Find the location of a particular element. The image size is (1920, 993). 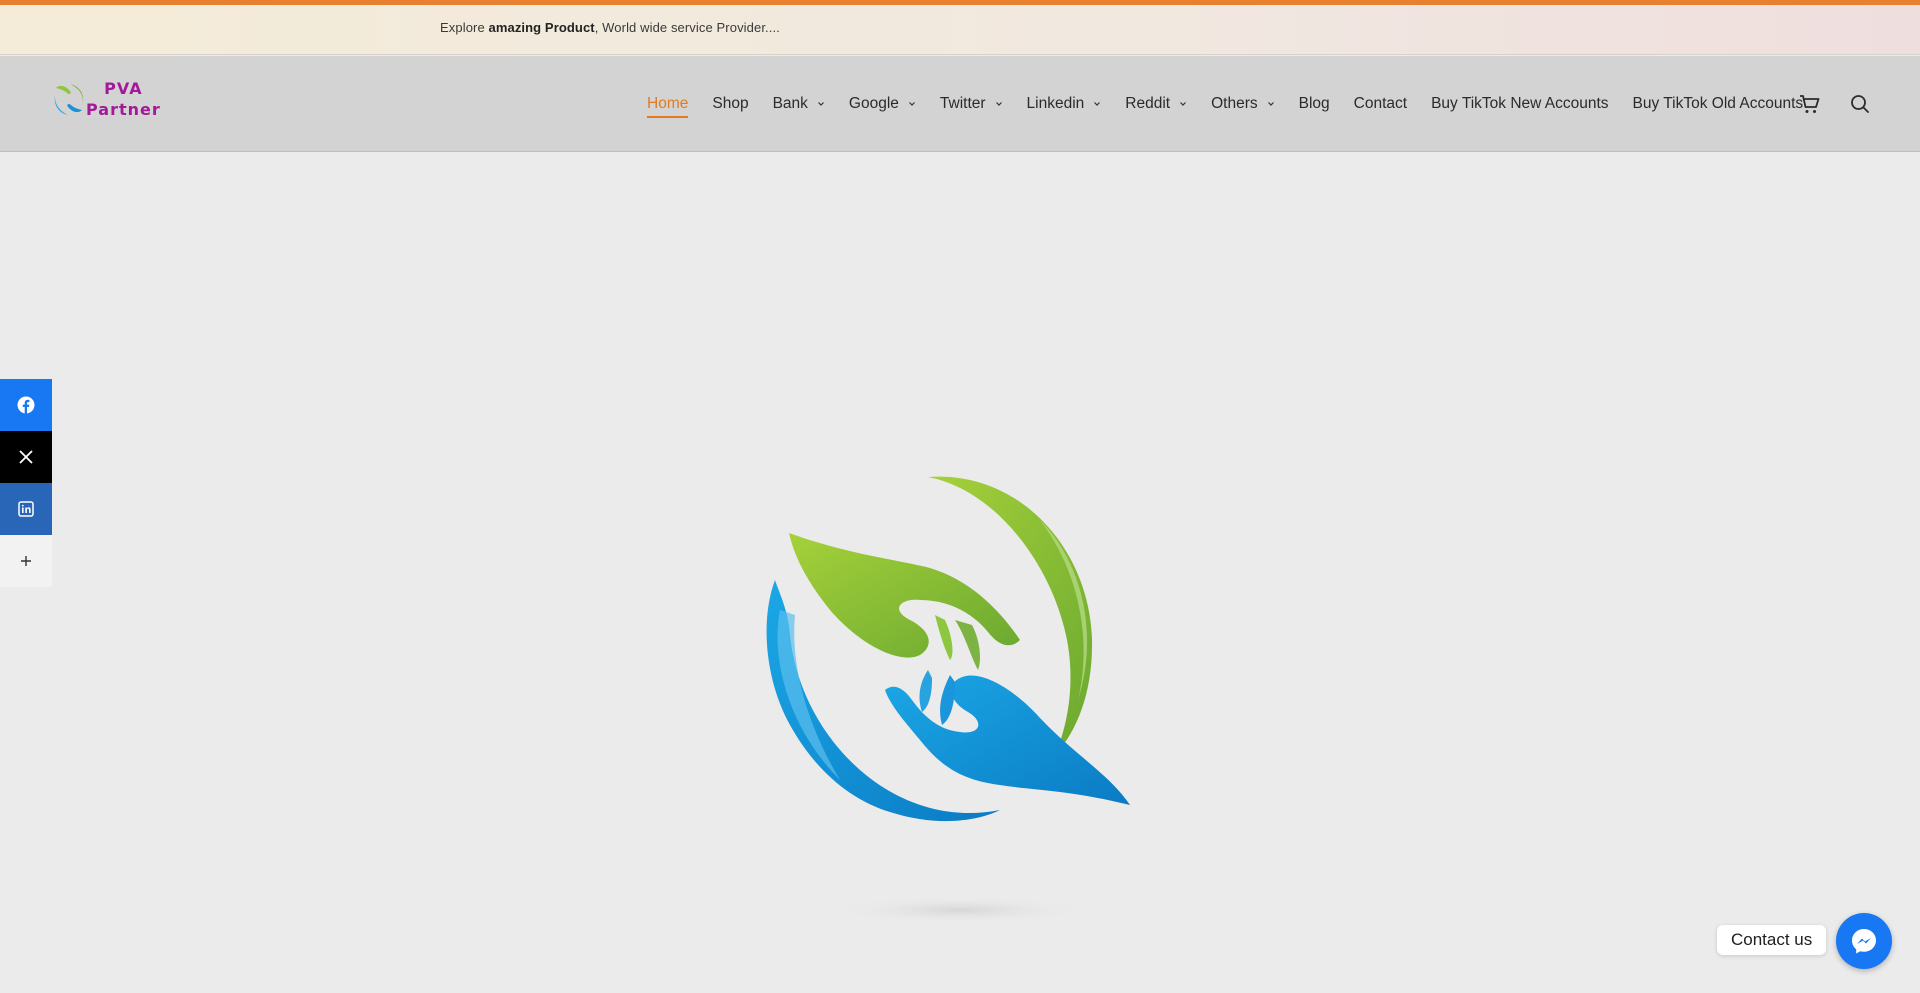

nav-item-tiktok-new: Buy TikTok New Accounts is located at coordinates (1519, 104).